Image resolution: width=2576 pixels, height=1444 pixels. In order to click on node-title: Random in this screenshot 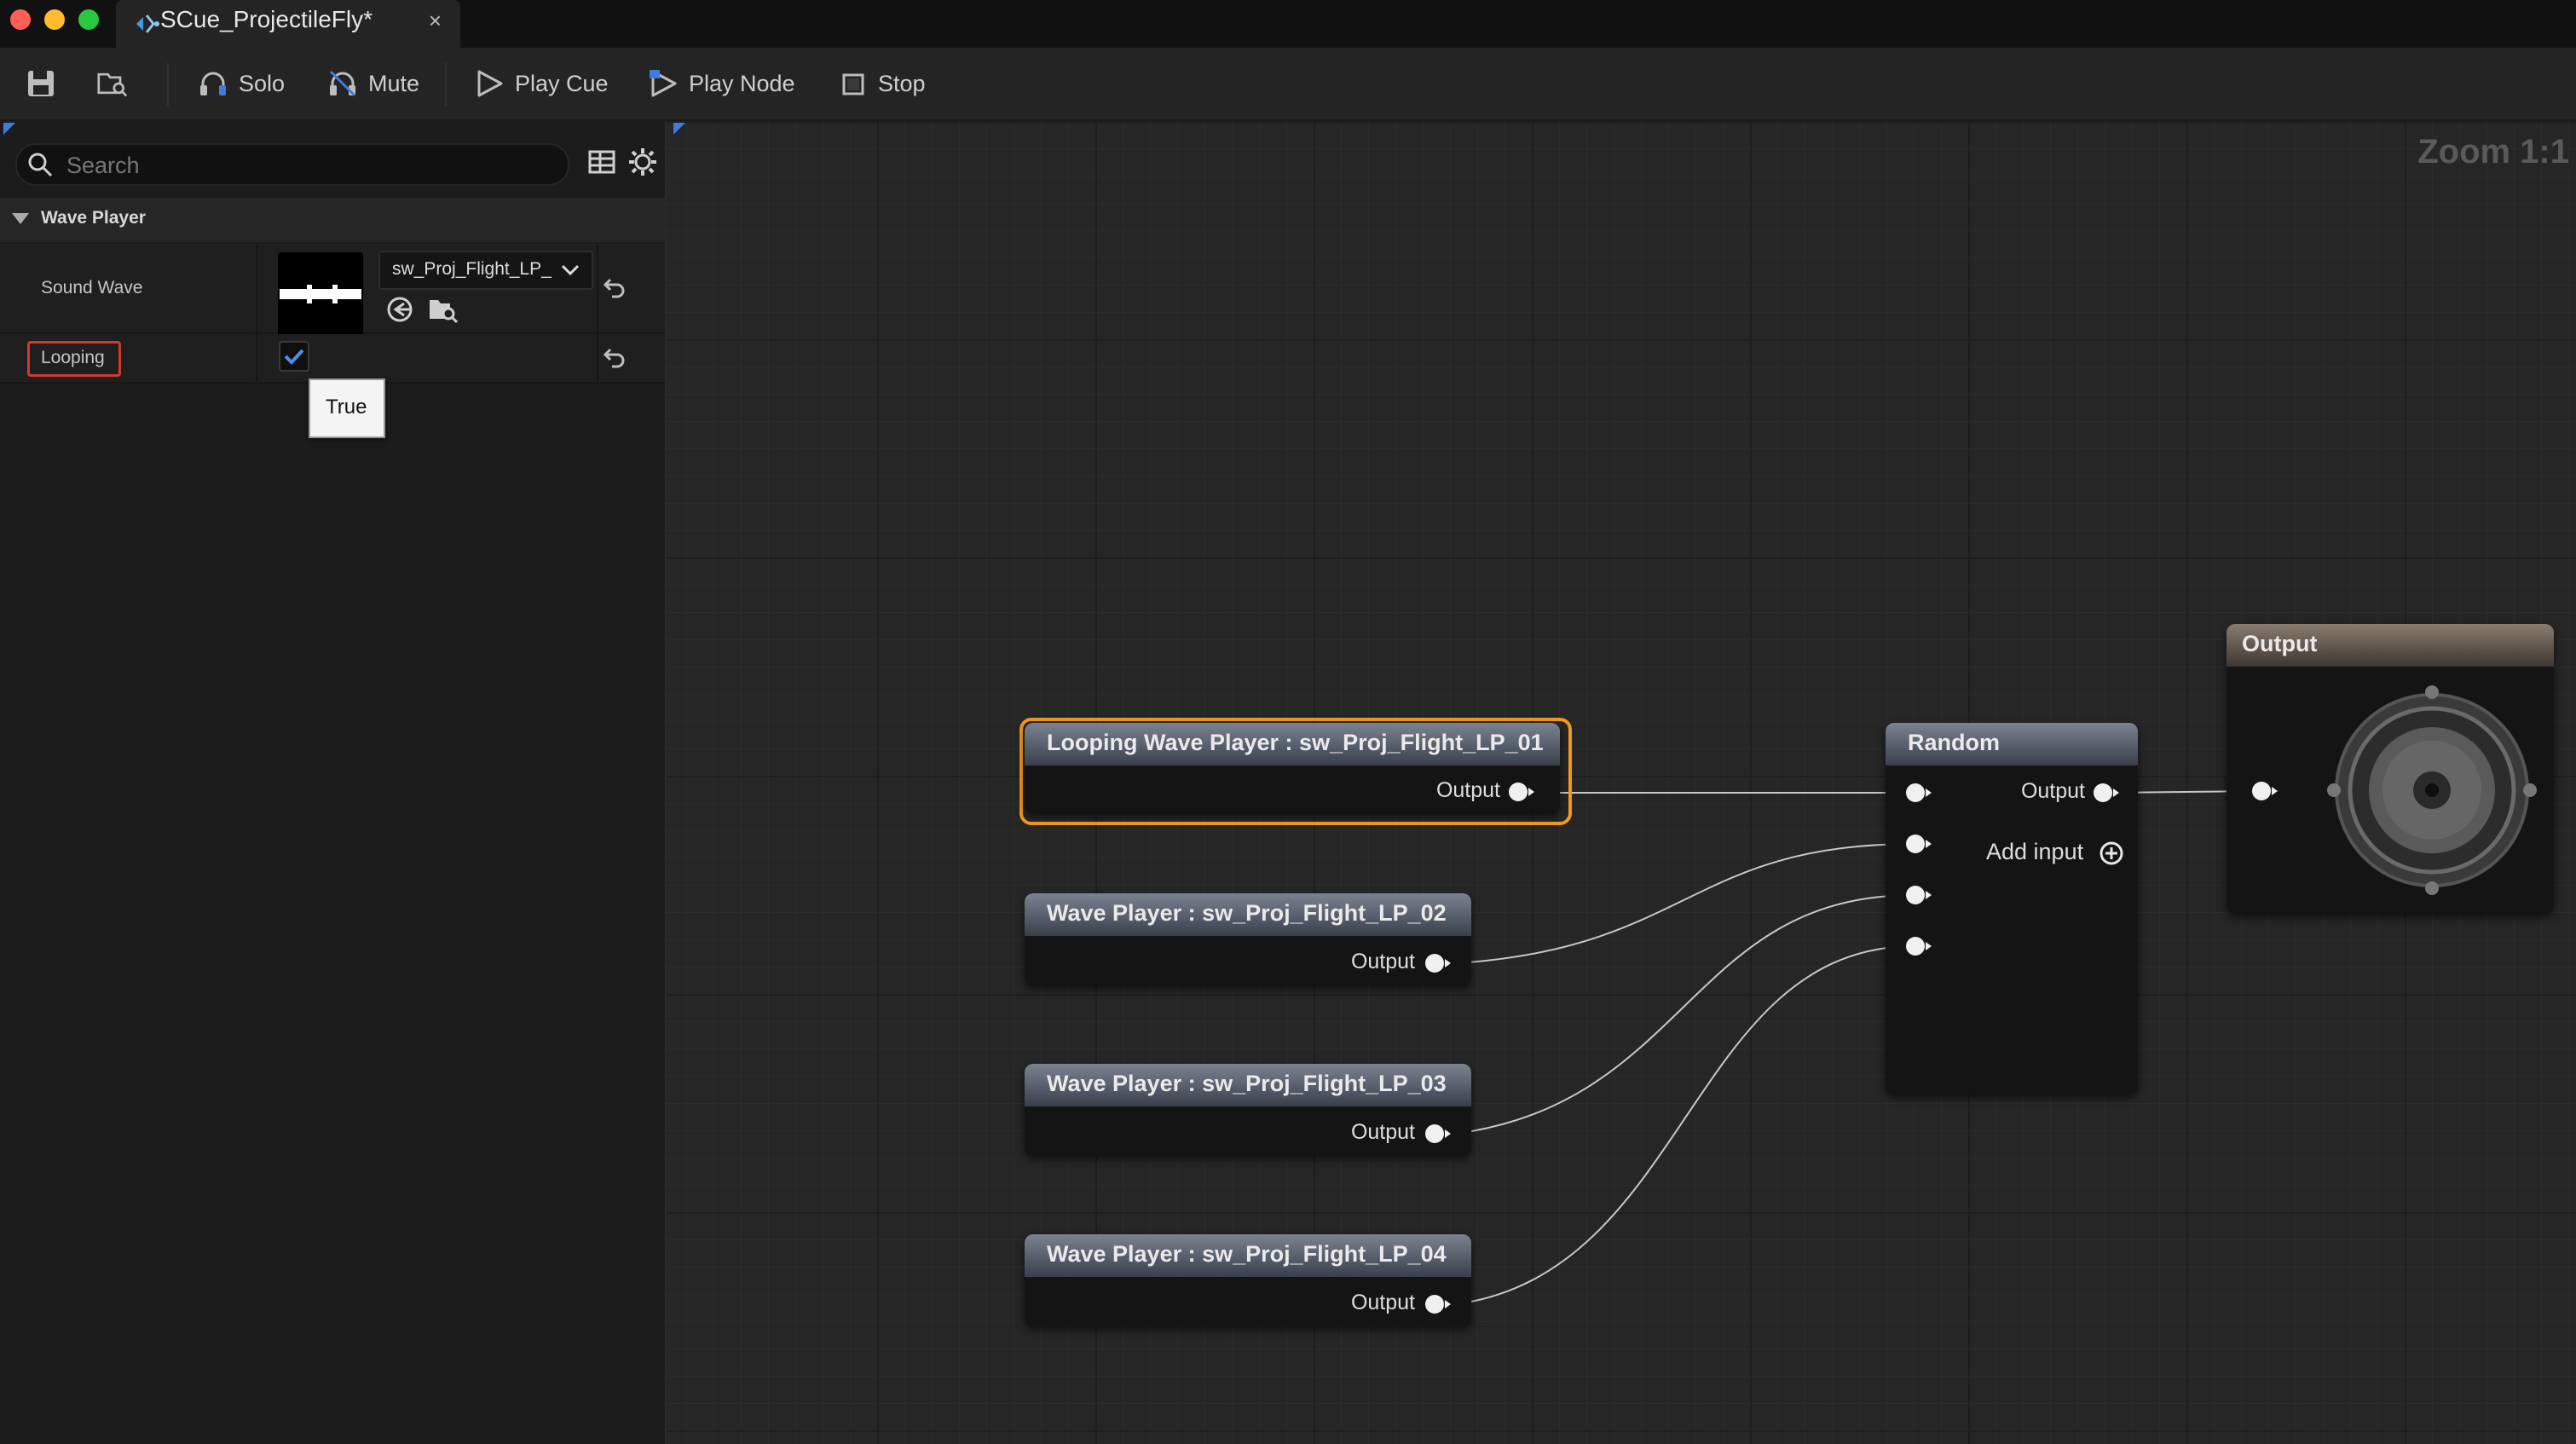, I will do `click(1954, 742)`.